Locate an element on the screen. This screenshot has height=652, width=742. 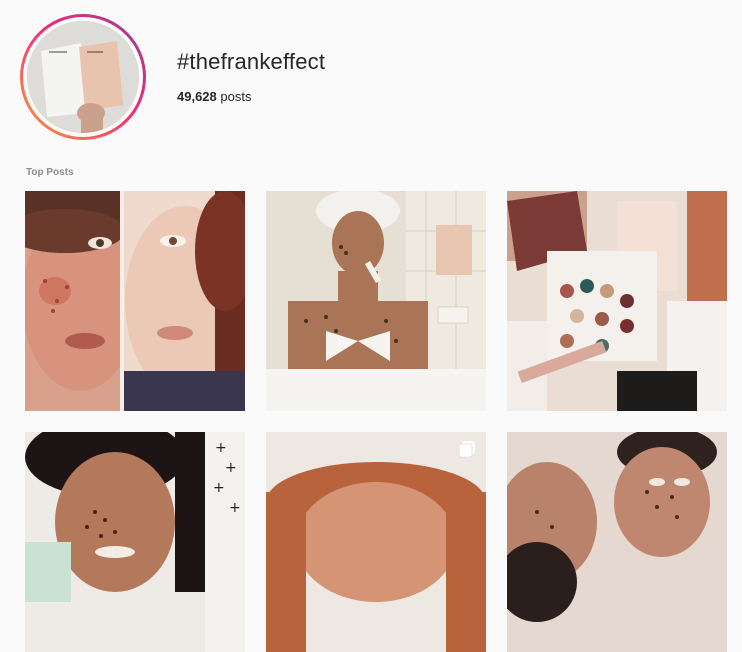
hashtag-avatar-image is located at coordinates (83, 77).